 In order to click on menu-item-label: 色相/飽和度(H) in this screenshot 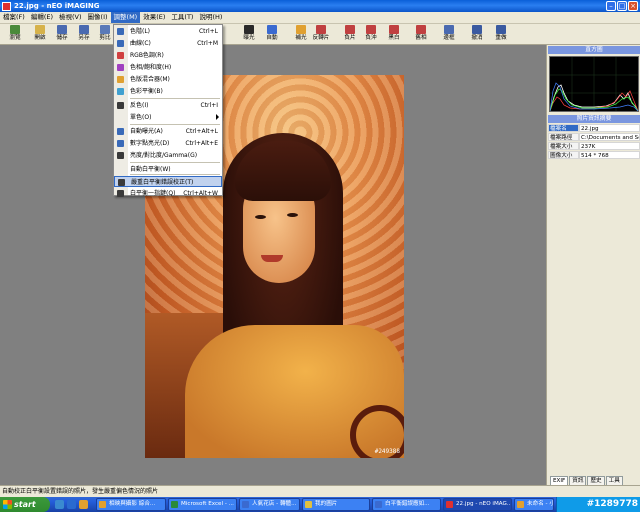, I will do `click(151, 67)`.